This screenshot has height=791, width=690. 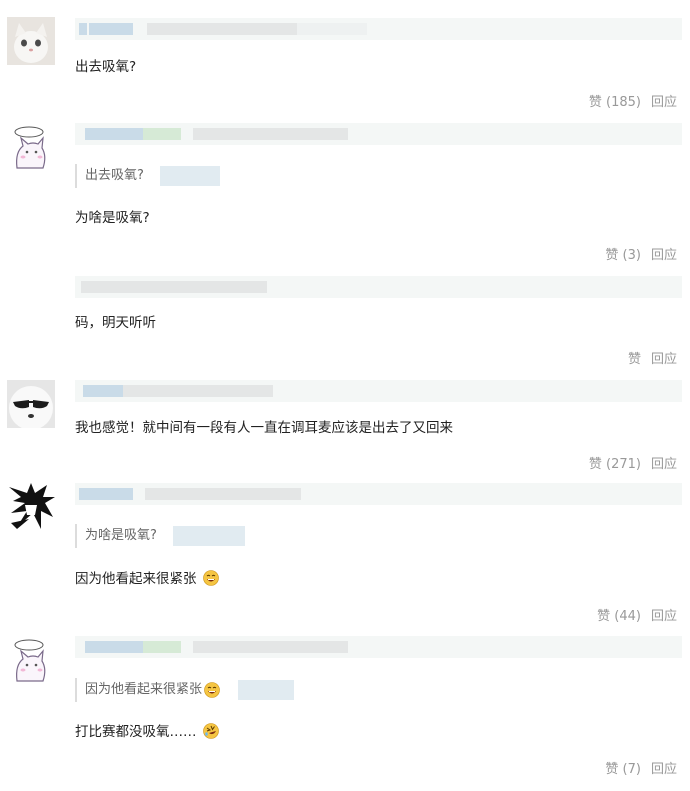 What do you see at coordinates (623, 256) in the screenshot?
I see `like-button: 赞 (3)` at bounding box center [623, 256].